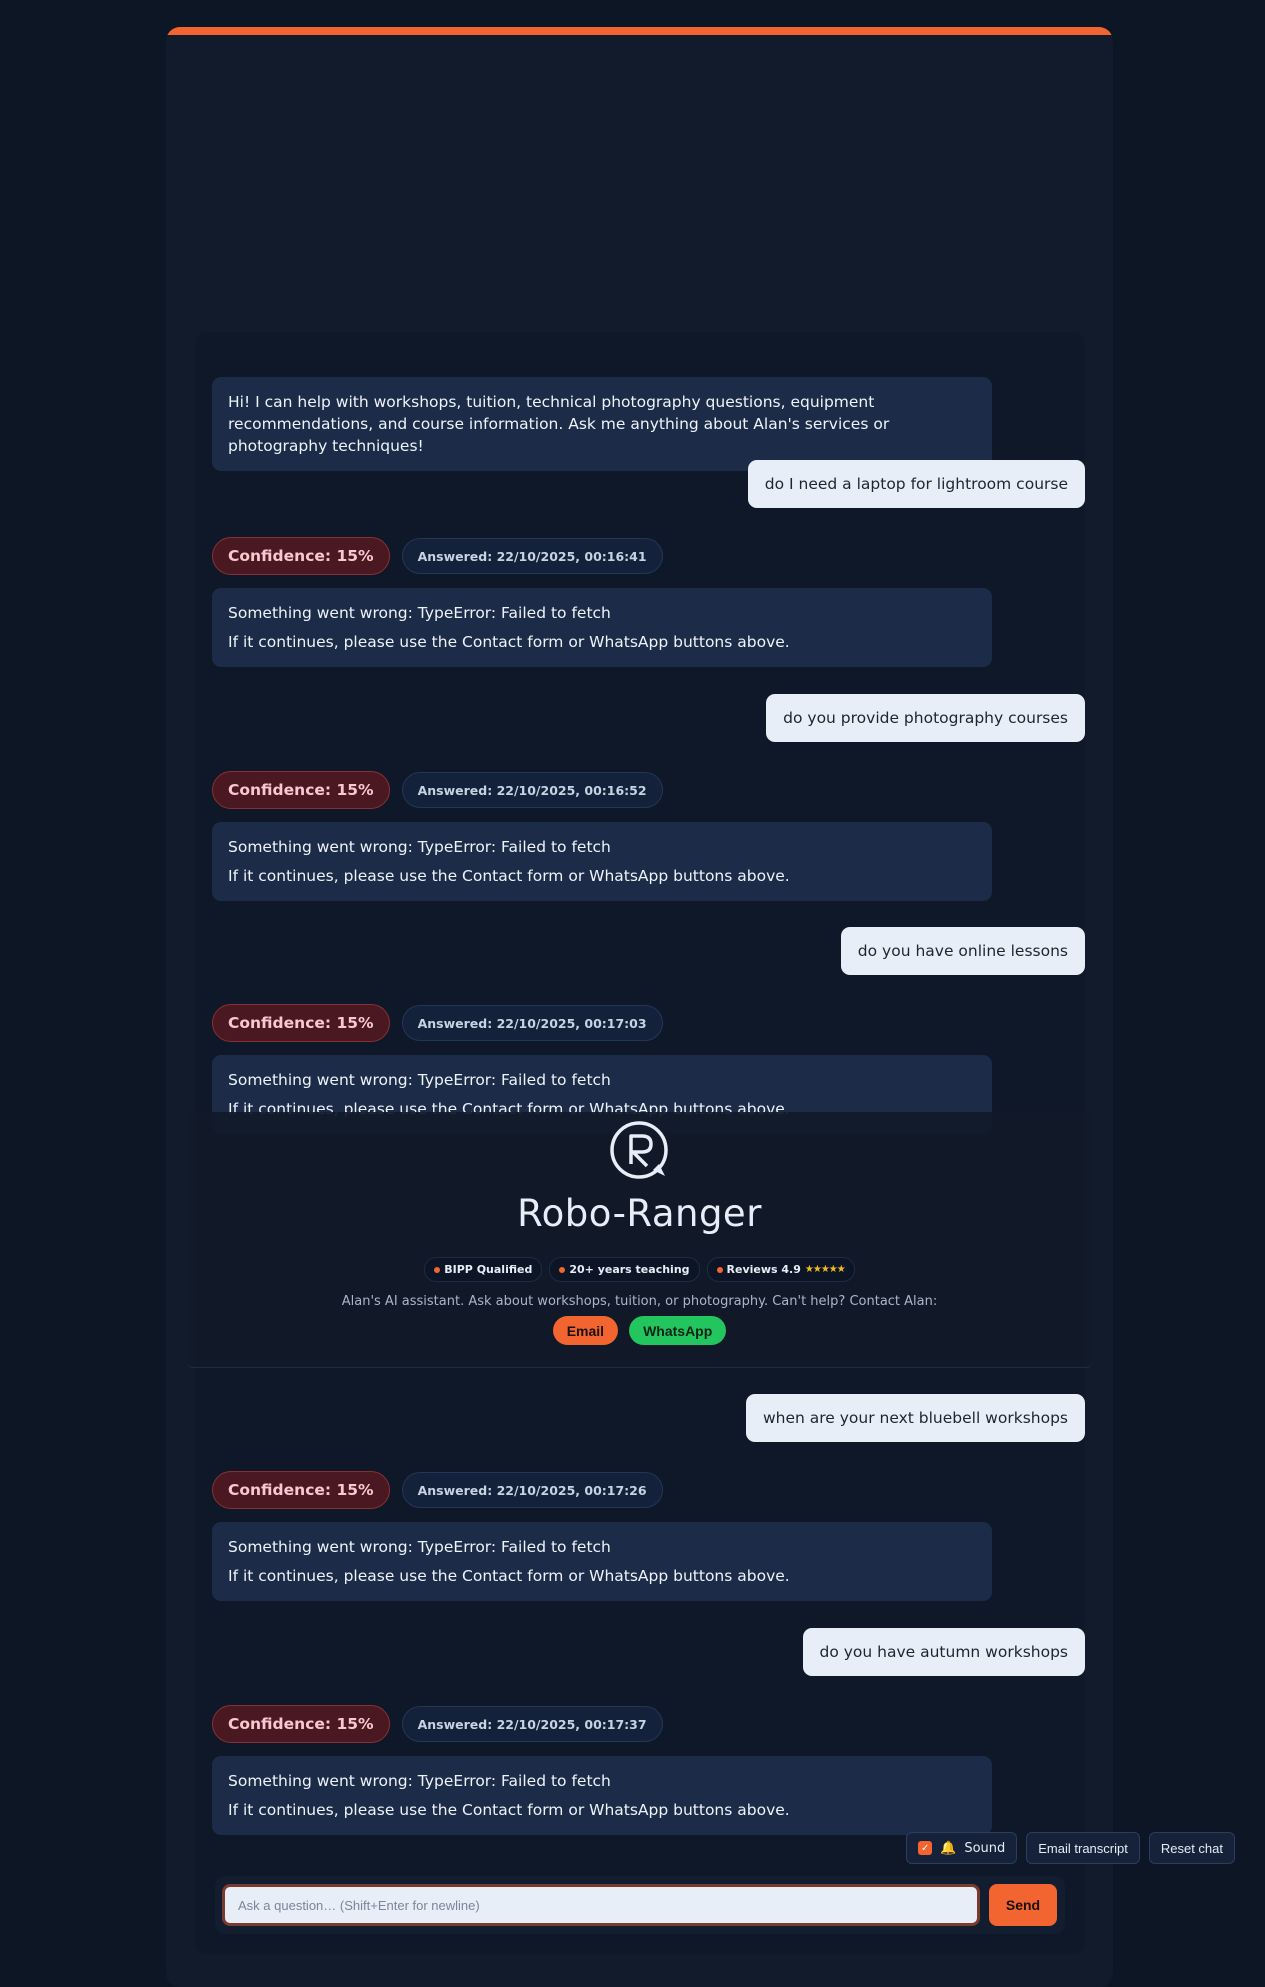 The image size is (1265, 1987). I want to click on user-message-text: do you provide photography courses, so click(925, 718).